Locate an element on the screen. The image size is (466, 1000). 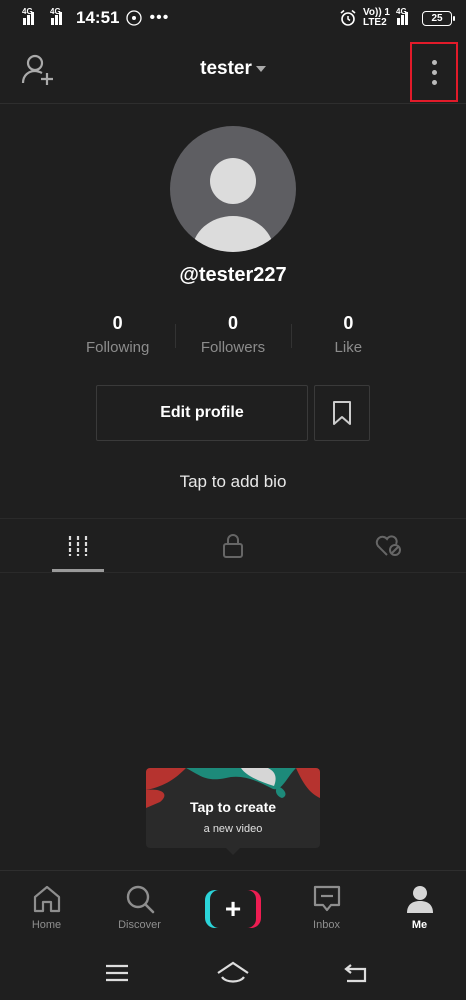
following-stat: 0 Following is located at coordinates (117, 337).